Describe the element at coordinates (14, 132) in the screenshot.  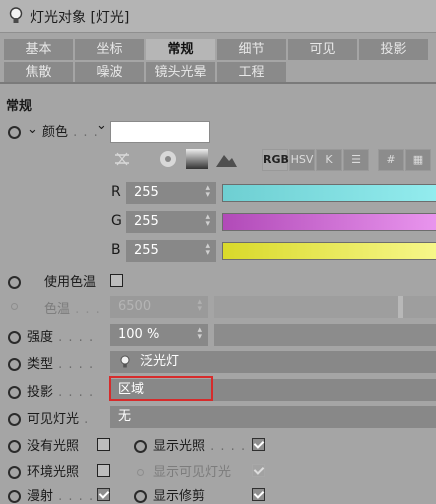
I see `animate-radio-color` at that location.